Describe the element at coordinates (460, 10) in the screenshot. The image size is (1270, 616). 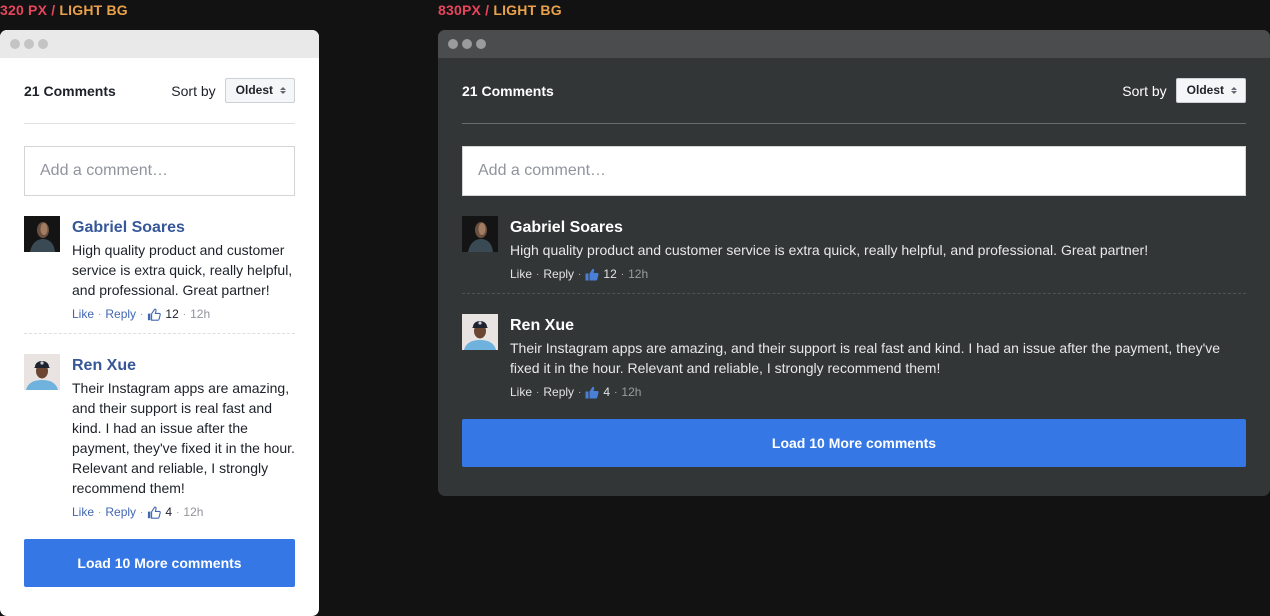
I see `frame-size-text: 830PX` at that location.